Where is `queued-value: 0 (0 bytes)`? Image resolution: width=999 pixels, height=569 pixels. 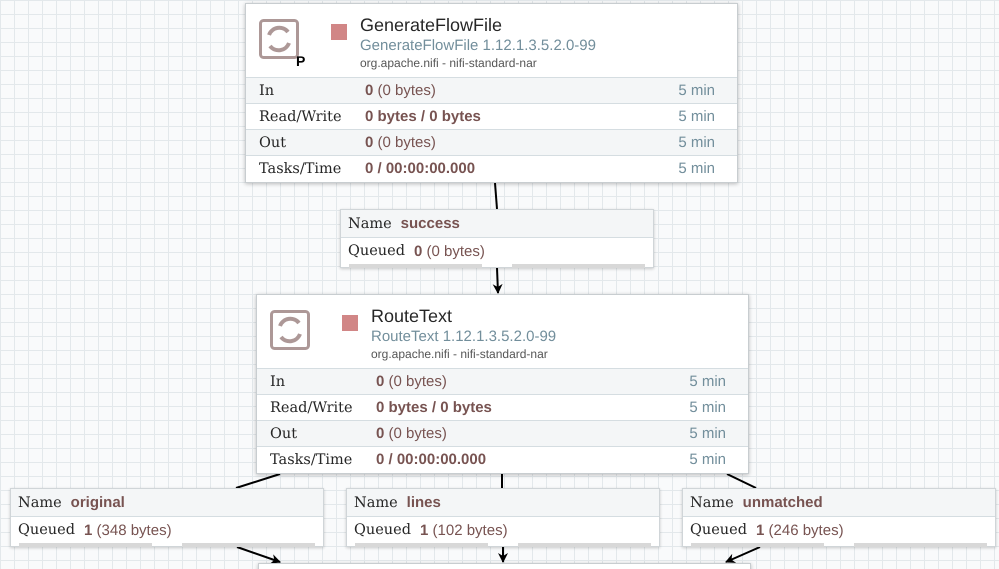 queued-value: 0 (0 bytes) is located at coordinates (449, 251).